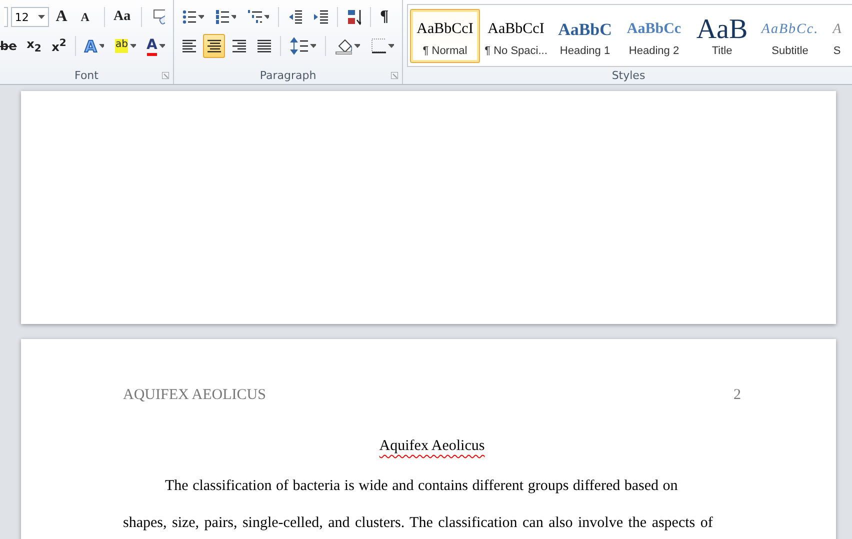 This screenshot has width=852, height=539. What do you see at coordinates (194, 395) in the screenshot?
I see `running-header: AQUIFEX AEOLICUS` at bounding box center [194, 395].